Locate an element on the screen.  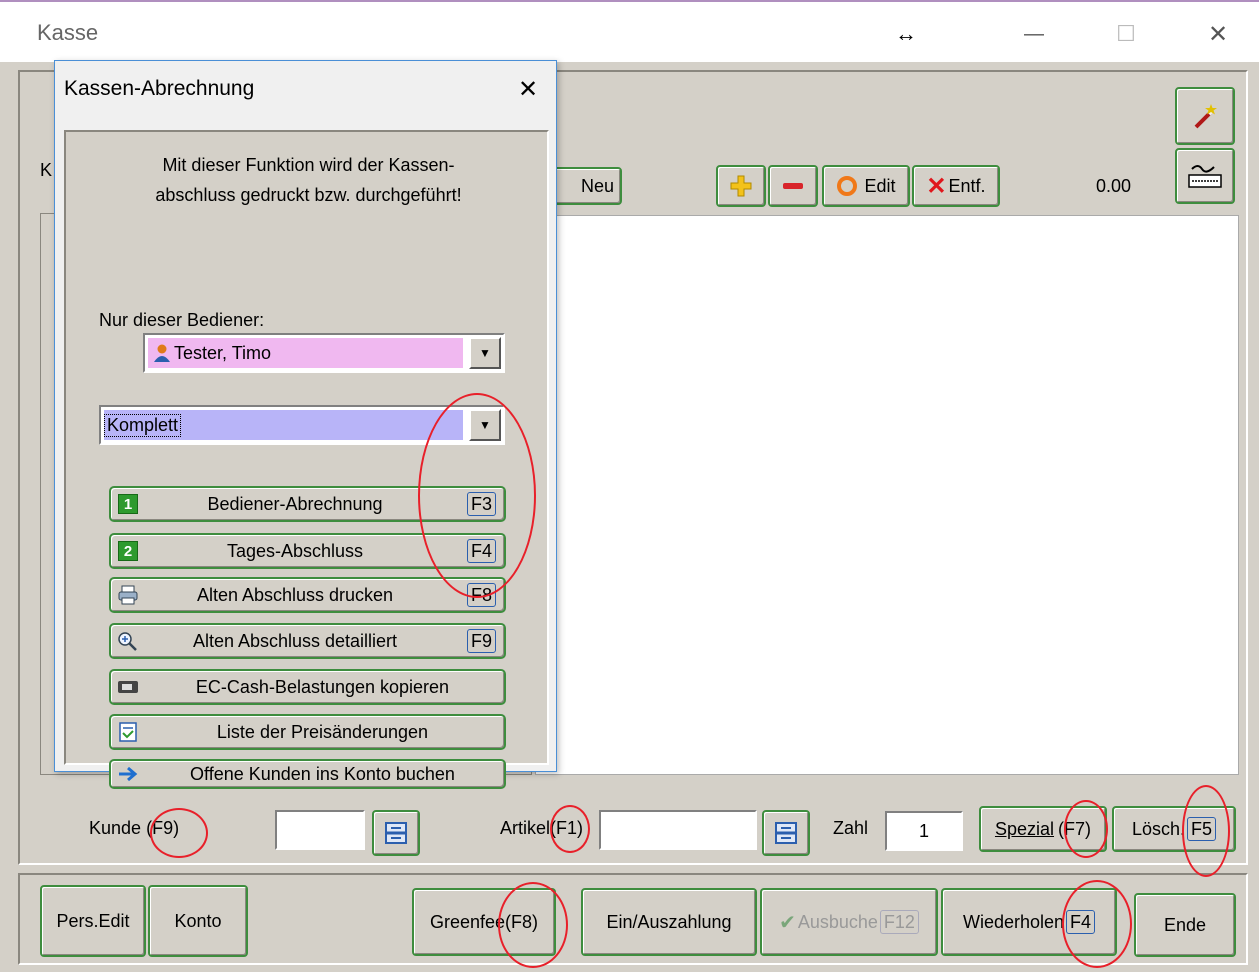
new-label: Neu is located at coordinates (597, 185).